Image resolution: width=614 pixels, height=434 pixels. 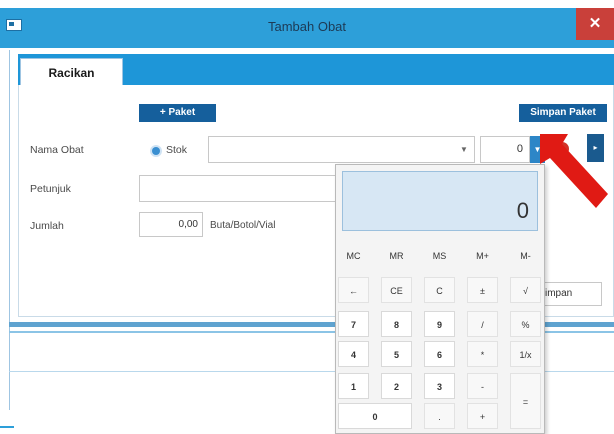 I want to click on calc-key-divide: /, so click(x=482, y=324).